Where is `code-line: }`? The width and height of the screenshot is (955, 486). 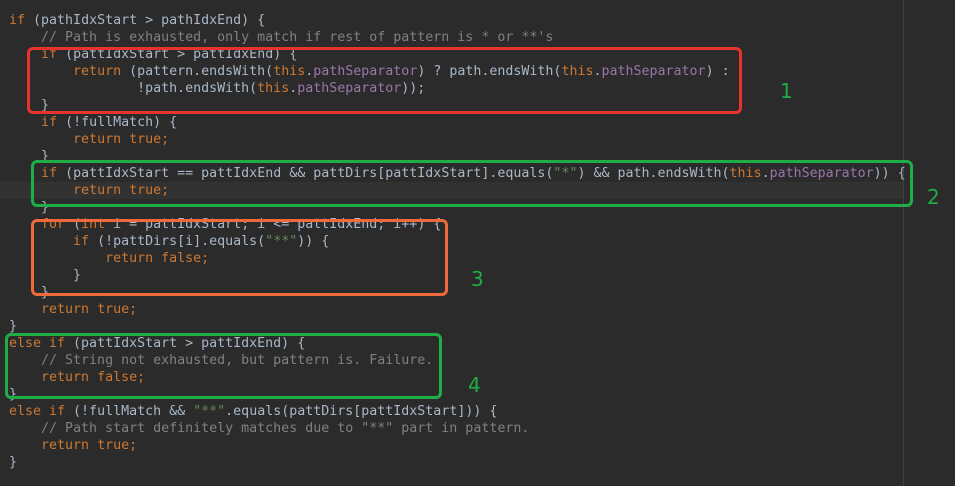
code-line: } is located at coordinates (13, 462).